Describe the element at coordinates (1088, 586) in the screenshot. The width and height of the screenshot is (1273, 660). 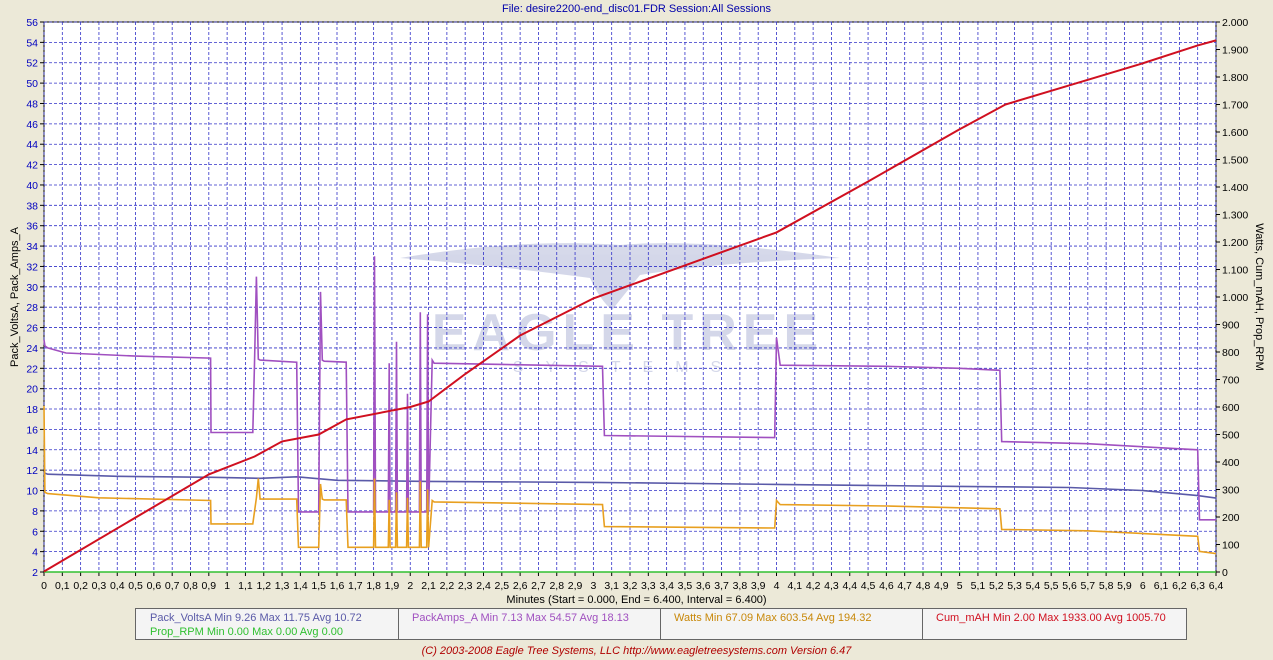
I see `x-tick-label: 5,7` at that location.